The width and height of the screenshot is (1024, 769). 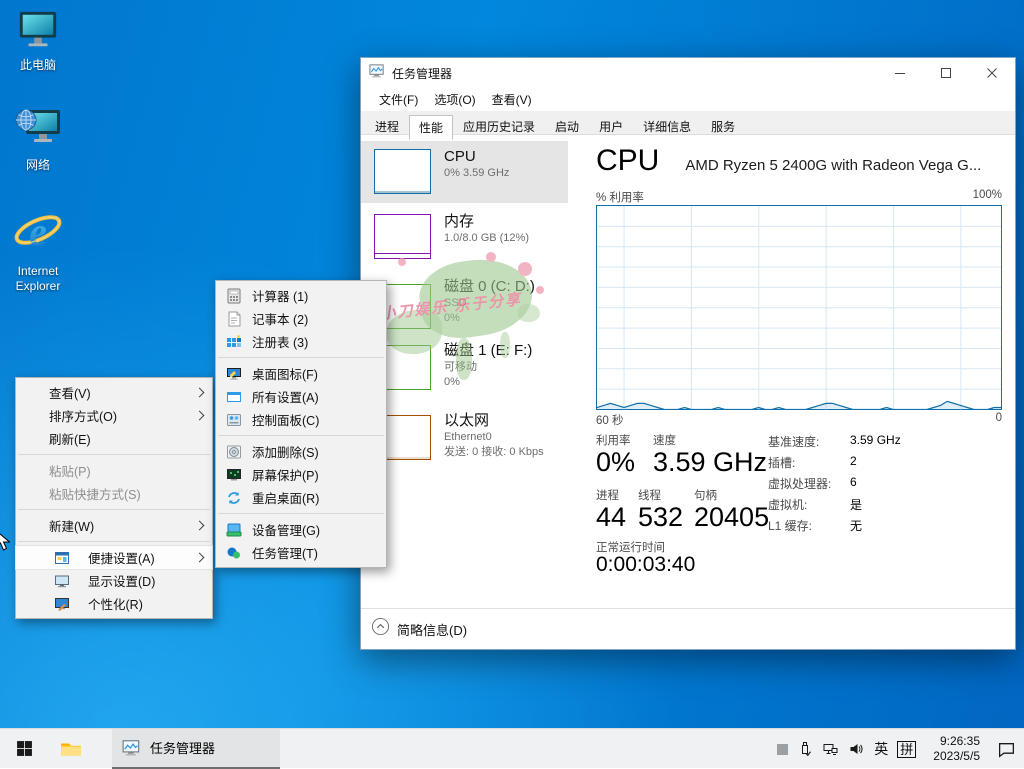 What do you see at coordinates (613, 441) in the screenshot?
I see `stat-usage-label: 利用率` at bounding box center [613, 441].